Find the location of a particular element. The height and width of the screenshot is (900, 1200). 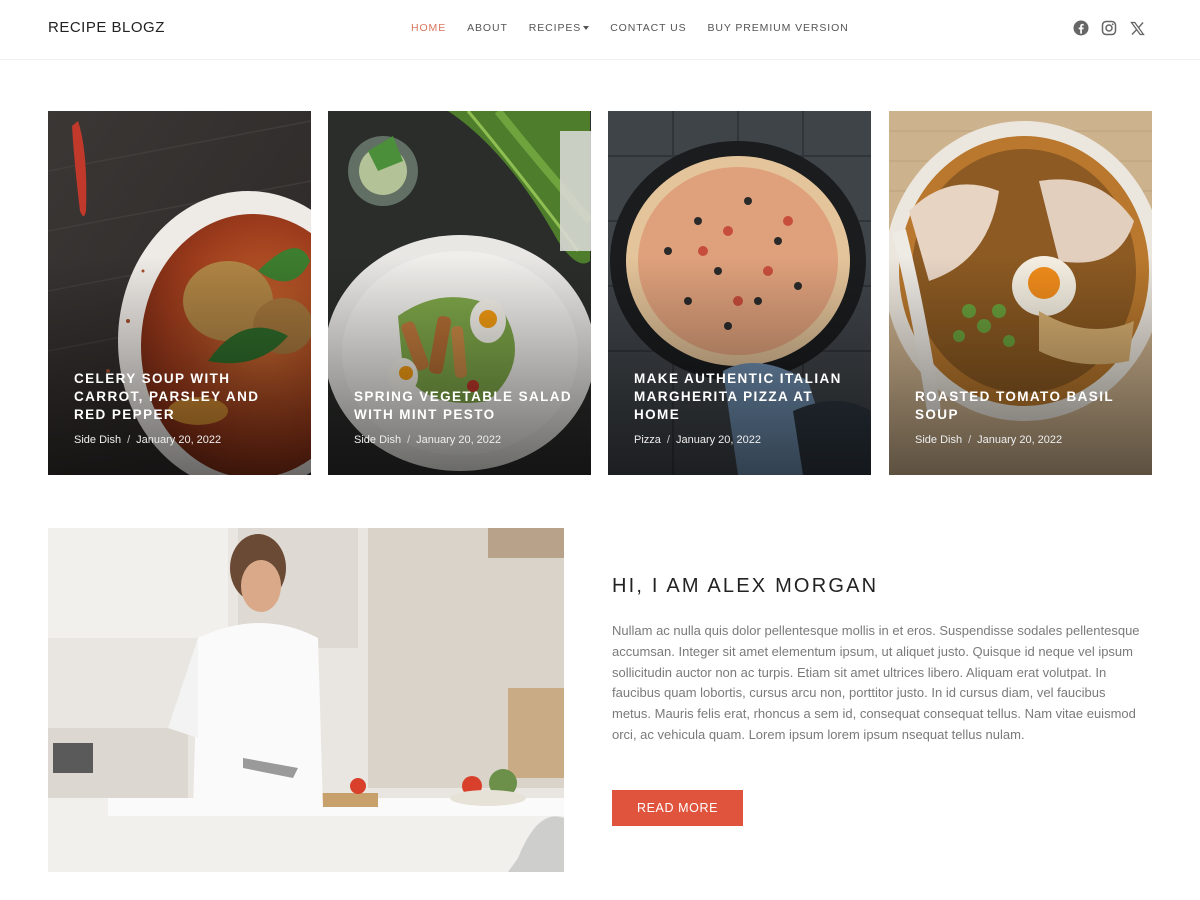

read-more-button: READ MORE is located at coordinates (677, 808).